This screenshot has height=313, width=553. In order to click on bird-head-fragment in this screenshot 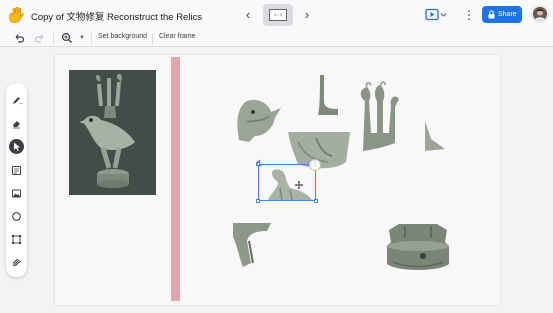, I will do `click(259, 121)`.